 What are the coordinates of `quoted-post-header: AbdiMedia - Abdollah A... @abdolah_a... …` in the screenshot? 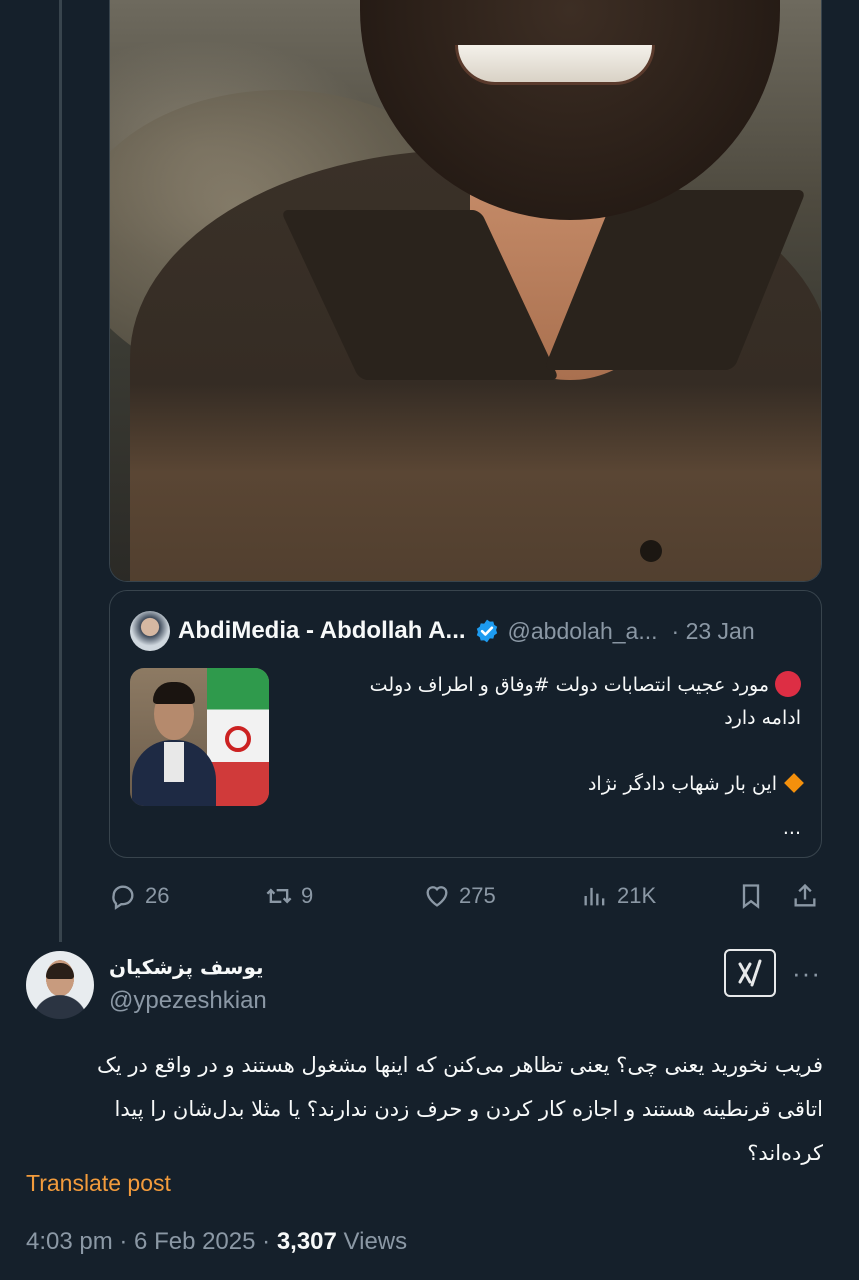 It's located at (465, 631).